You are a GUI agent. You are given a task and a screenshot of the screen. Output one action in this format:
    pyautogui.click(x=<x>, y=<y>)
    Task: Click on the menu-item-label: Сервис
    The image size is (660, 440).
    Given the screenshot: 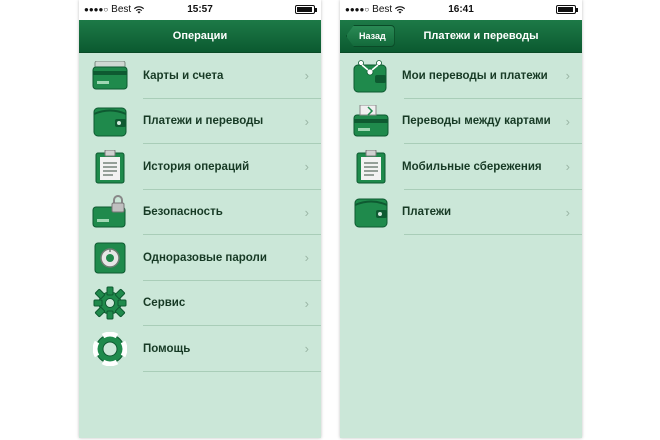 What is the action you would take?
    pyautogui.click(x=164, y=303)
    